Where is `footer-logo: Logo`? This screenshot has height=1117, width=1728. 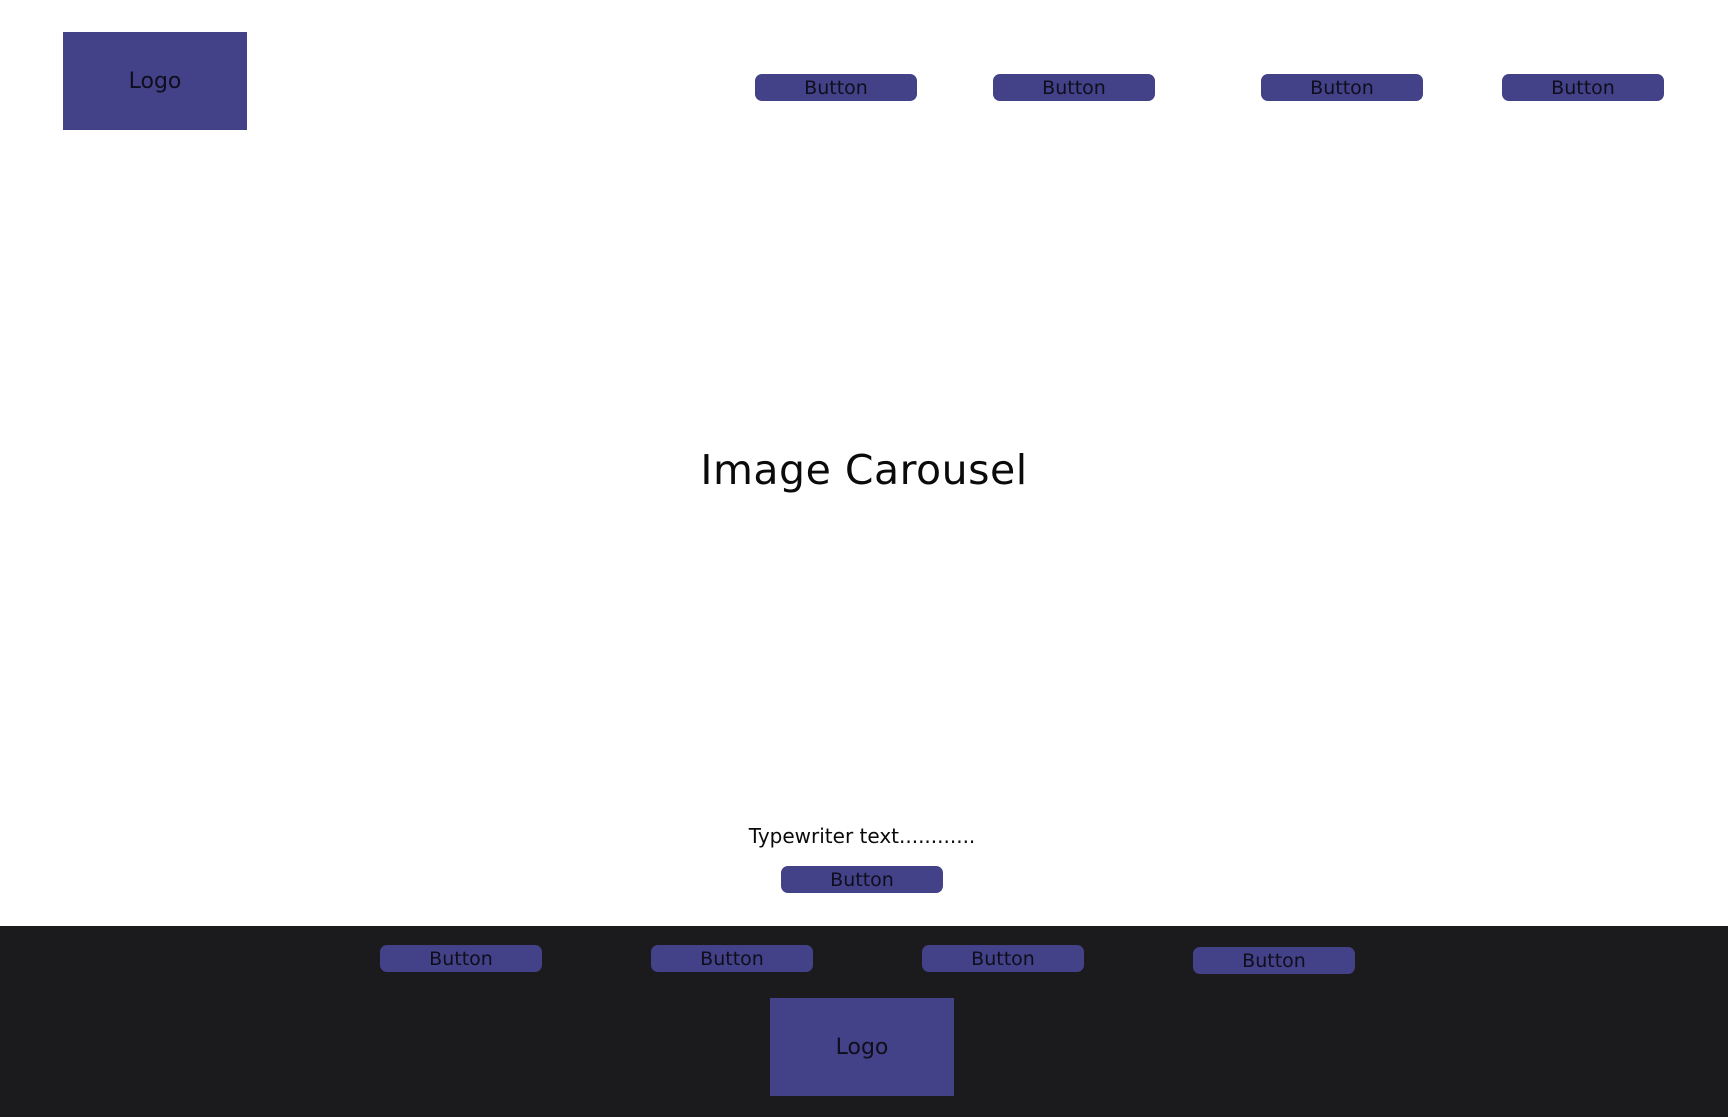
footer-logo: Logo is located at coordinates (862, 1047).